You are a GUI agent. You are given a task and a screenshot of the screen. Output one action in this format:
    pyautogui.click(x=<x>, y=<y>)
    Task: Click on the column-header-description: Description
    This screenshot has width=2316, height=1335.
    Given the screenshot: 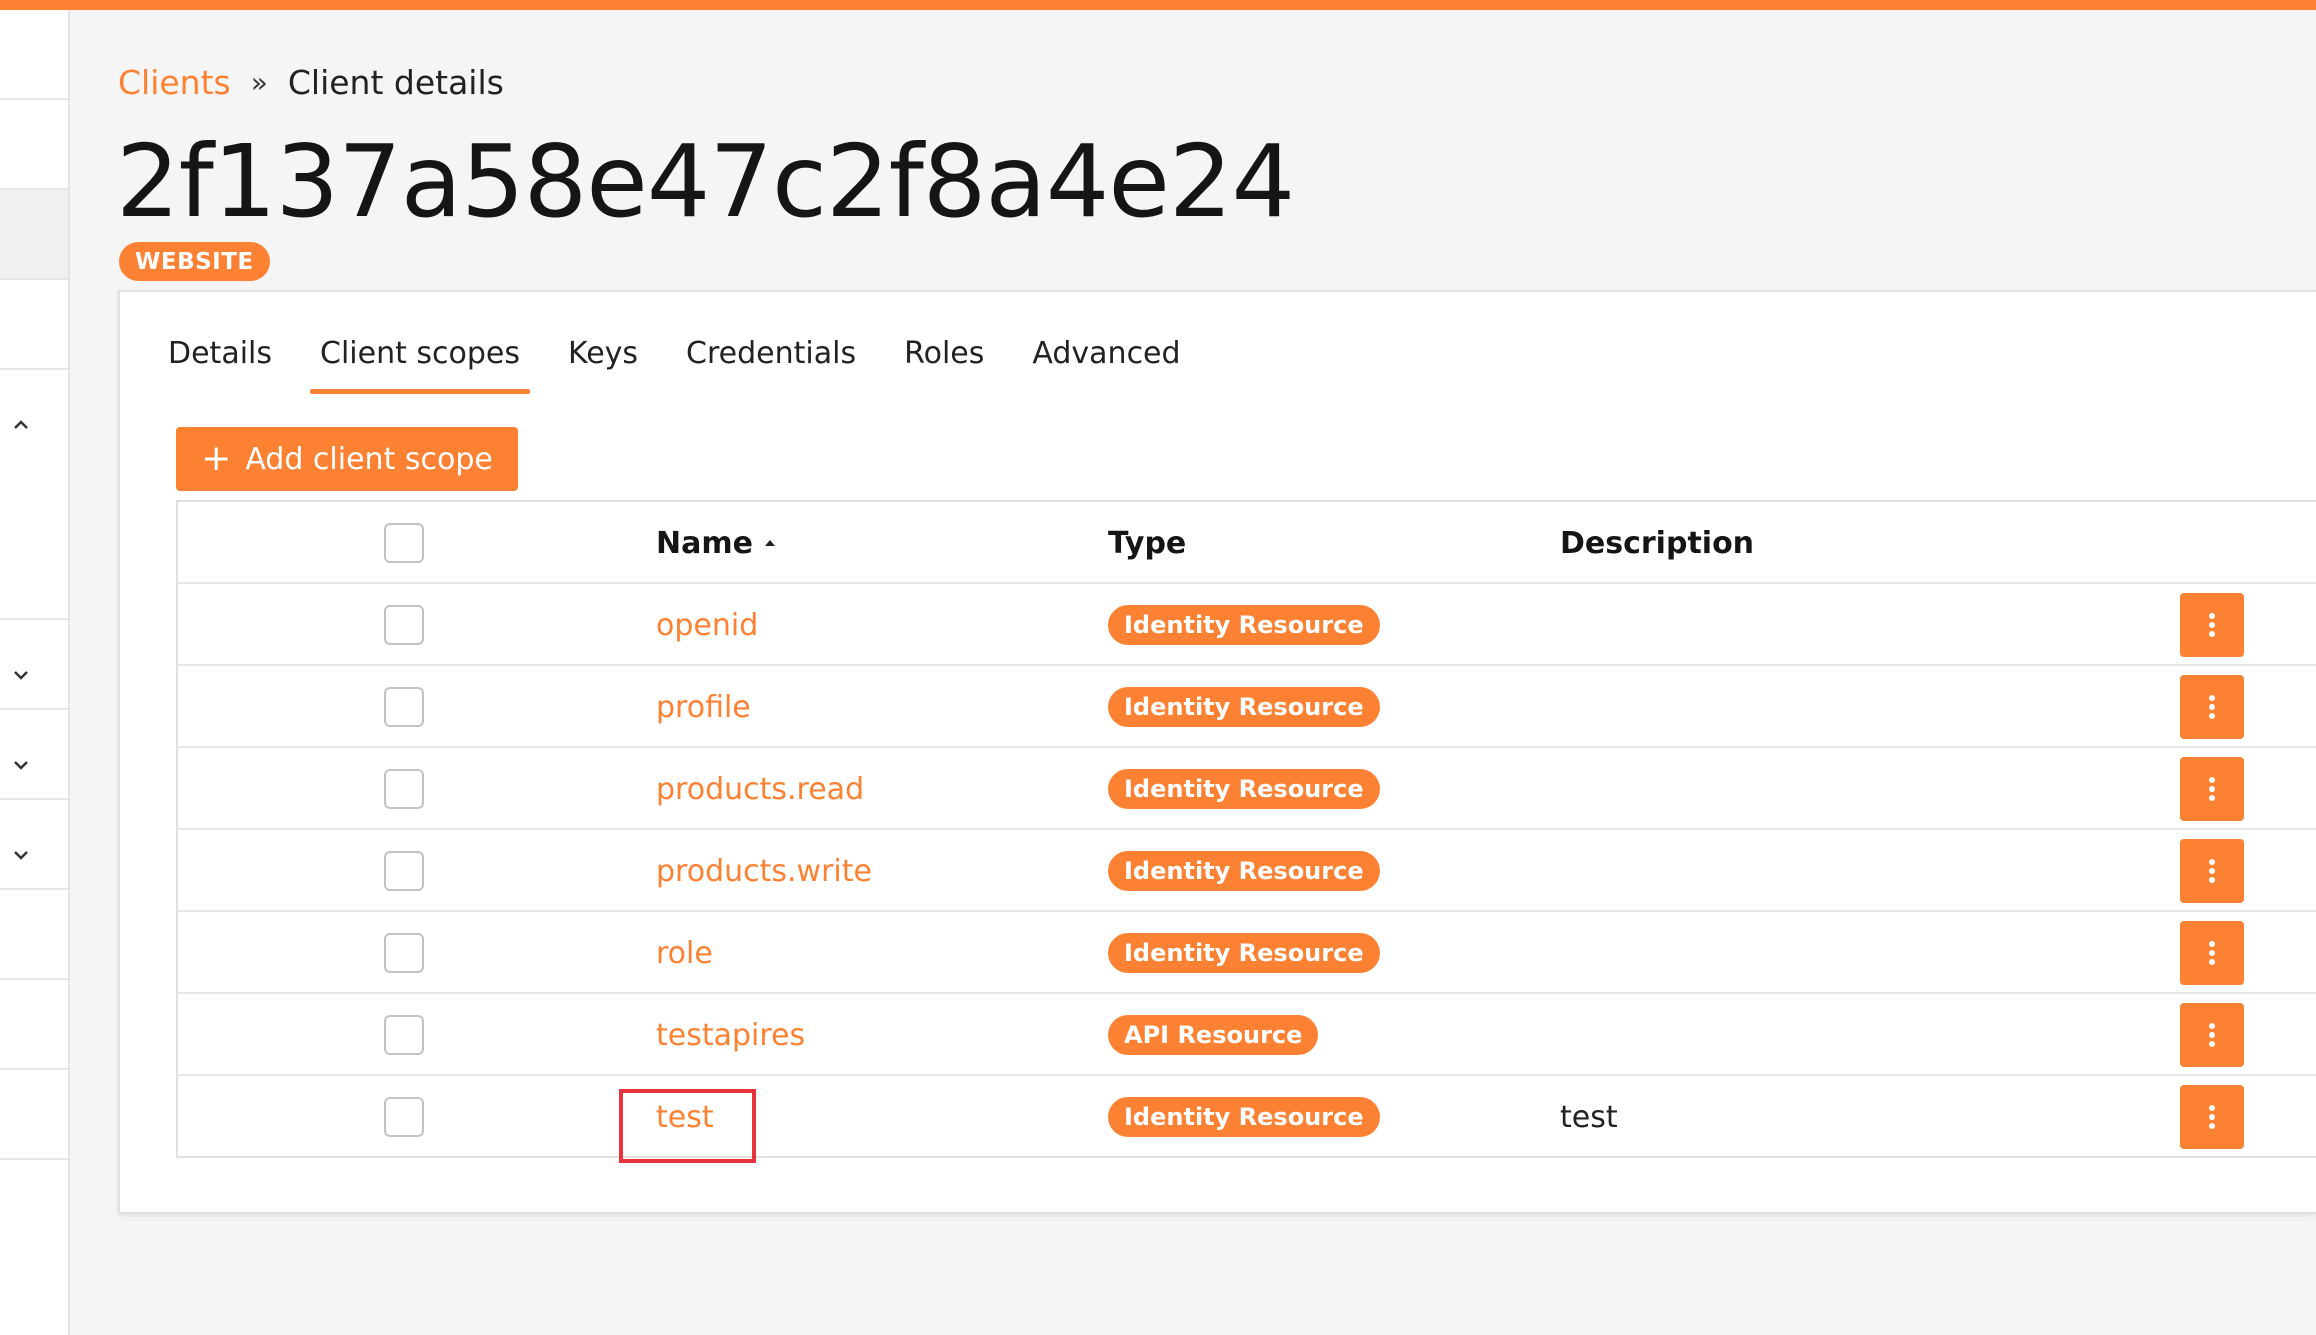 What is the action you would take?
    pyautogui.click(x=1657, y=543)
    